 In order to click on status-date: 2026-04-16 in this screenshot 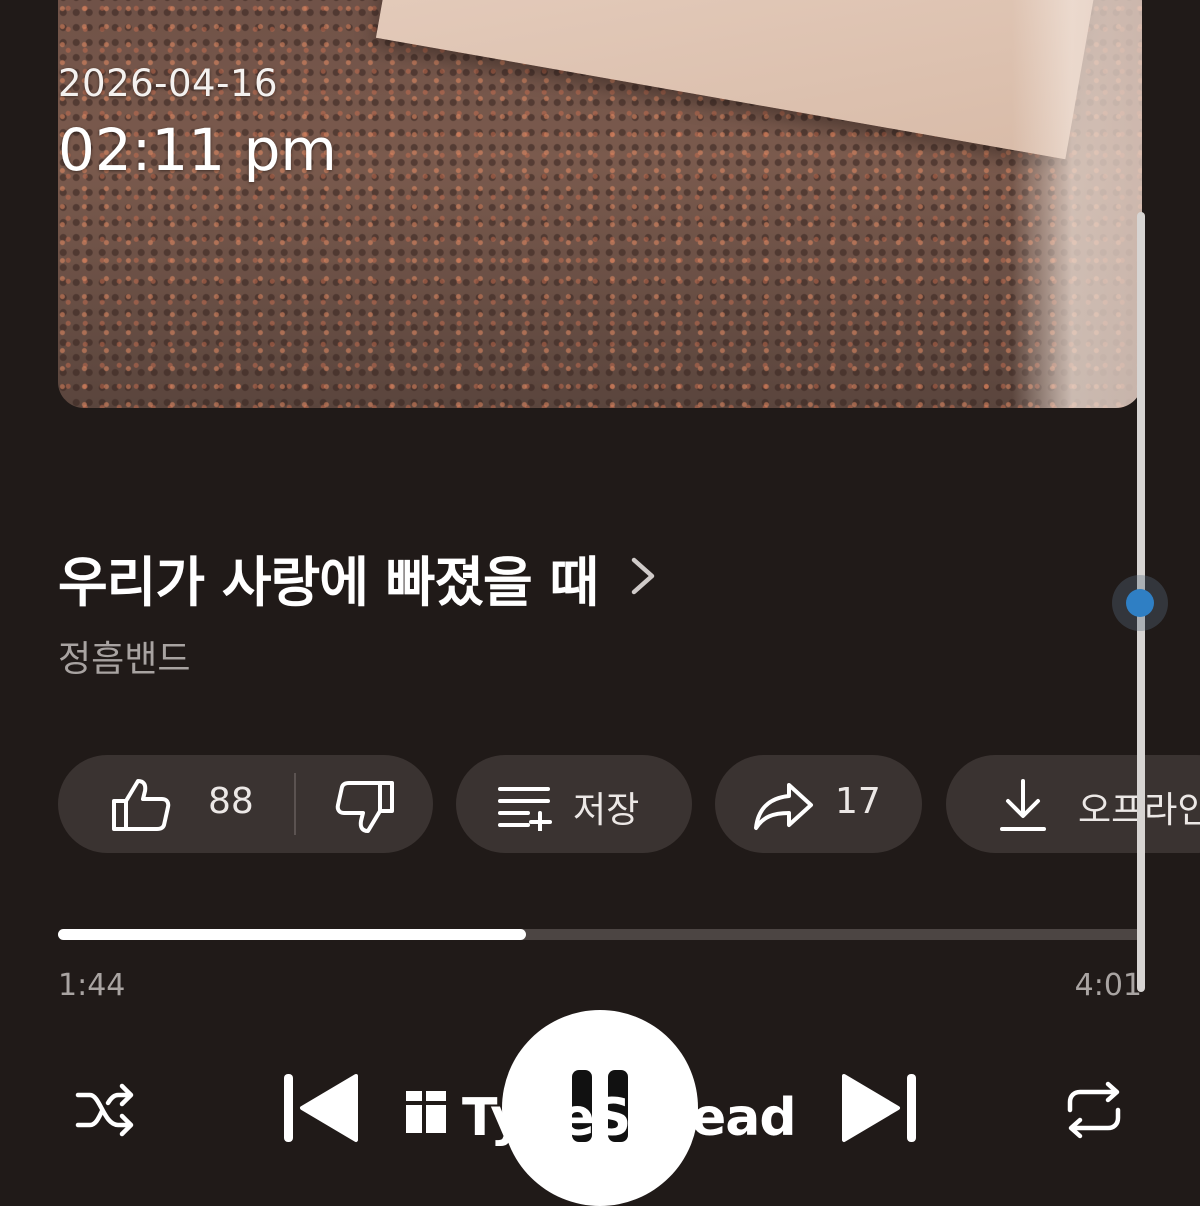, I will do `click(168, 83)`.